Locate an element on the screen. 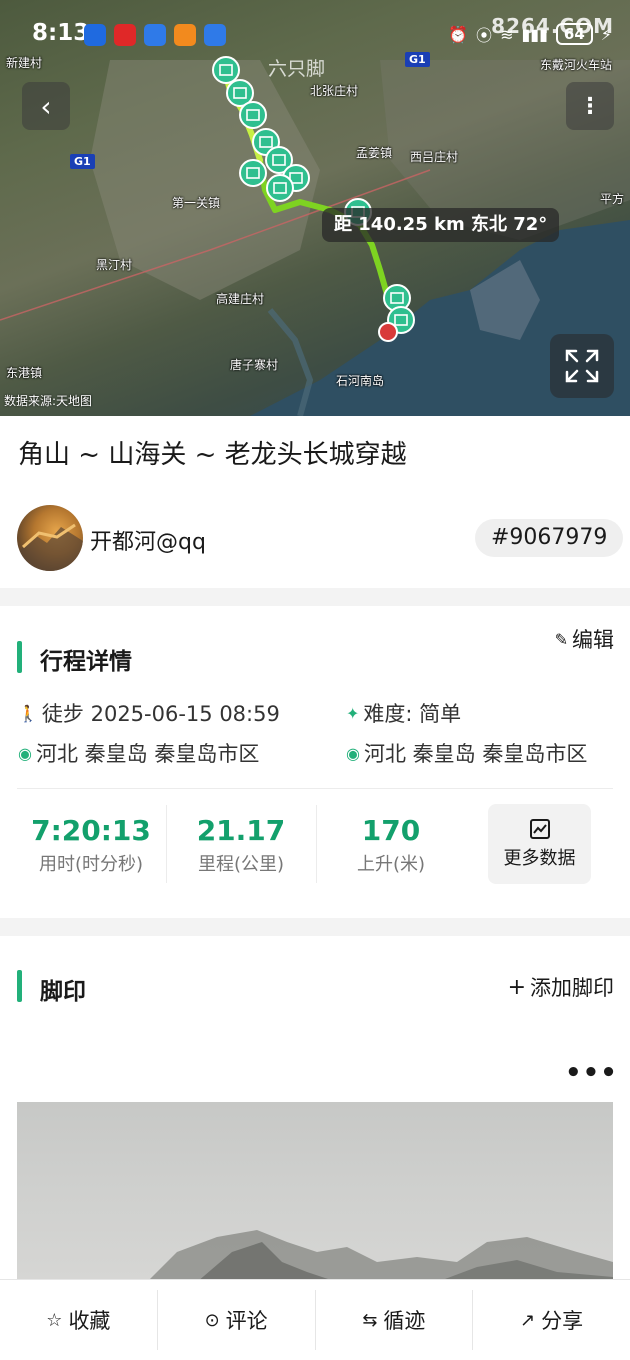 This screenshot has height=1360, width=630. distance-label: 距 140.25 km 东北 72° is located at coordinates (441, 225).